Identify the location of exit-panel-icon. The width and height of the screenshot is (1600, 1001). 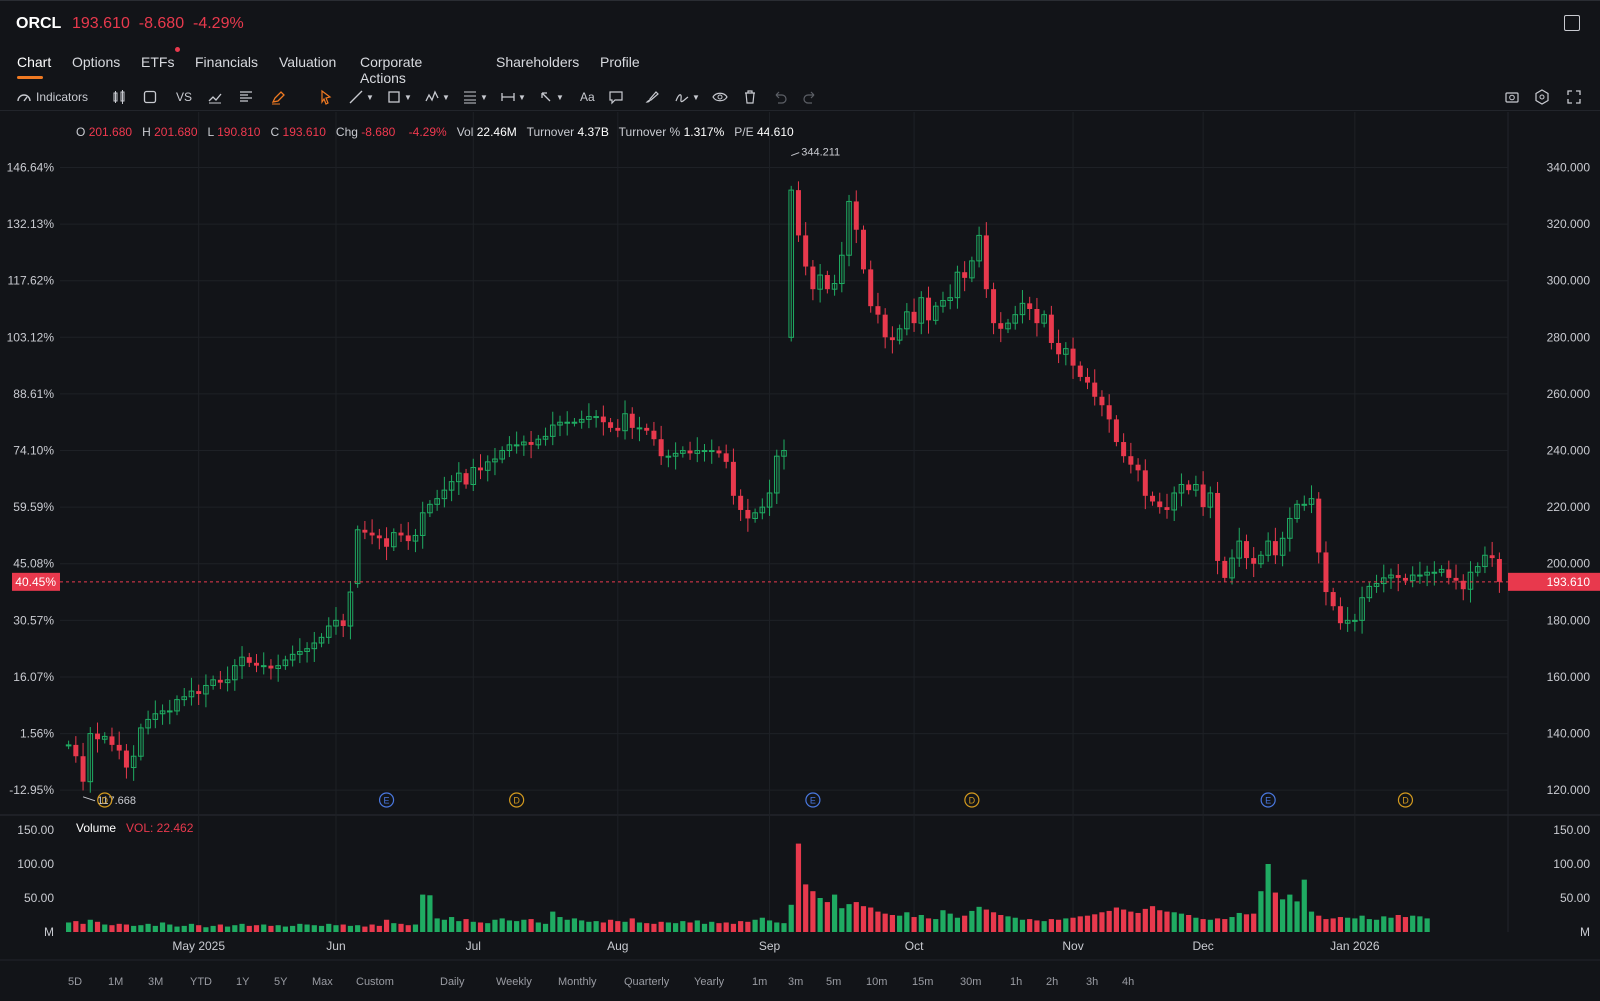
(1572, 23).